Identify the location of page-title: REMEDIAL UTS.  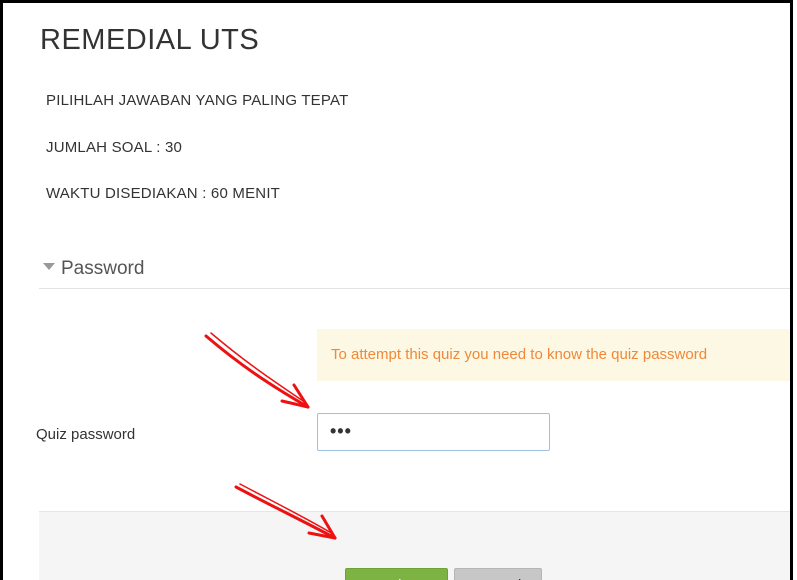
(150, 40).